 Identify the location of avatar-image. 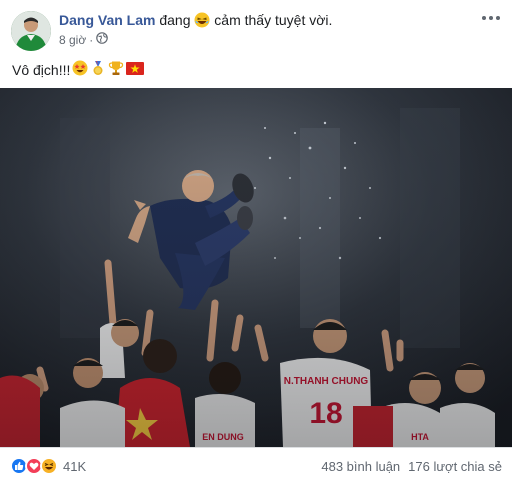
(31, 31).